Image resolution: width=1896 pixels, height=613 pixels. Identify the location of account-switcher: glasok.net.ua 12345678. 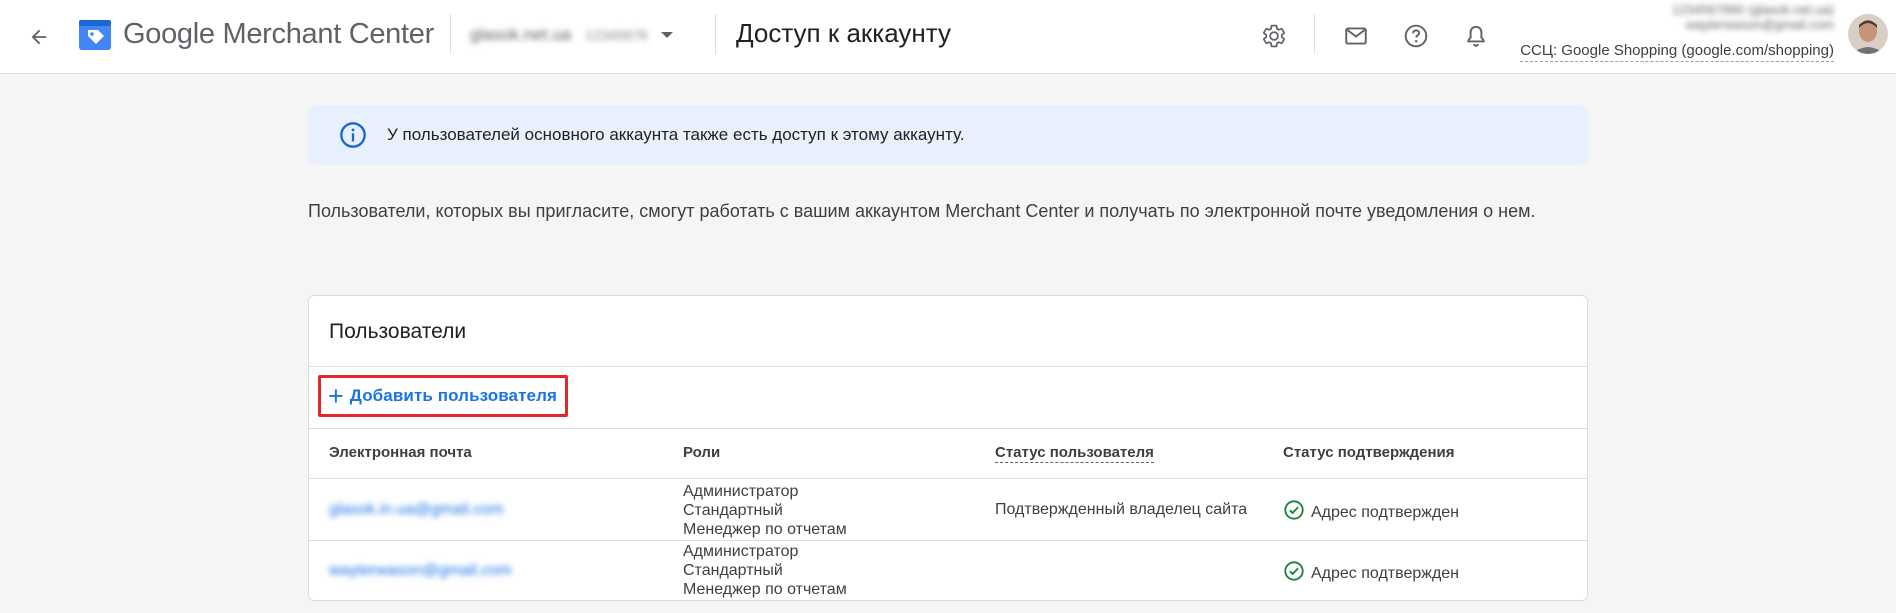
(572, 35).